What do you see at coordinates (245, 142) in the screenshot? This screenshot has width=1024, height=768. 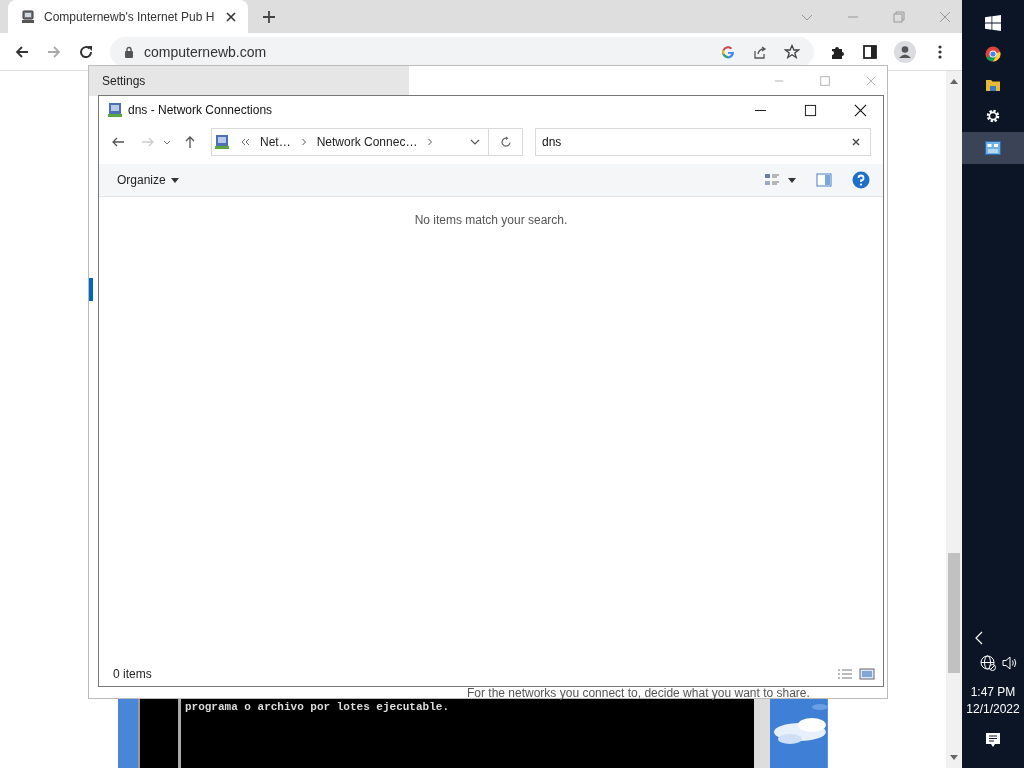 I see `overflow-chevron-icon` at bounding box center [245, 142].